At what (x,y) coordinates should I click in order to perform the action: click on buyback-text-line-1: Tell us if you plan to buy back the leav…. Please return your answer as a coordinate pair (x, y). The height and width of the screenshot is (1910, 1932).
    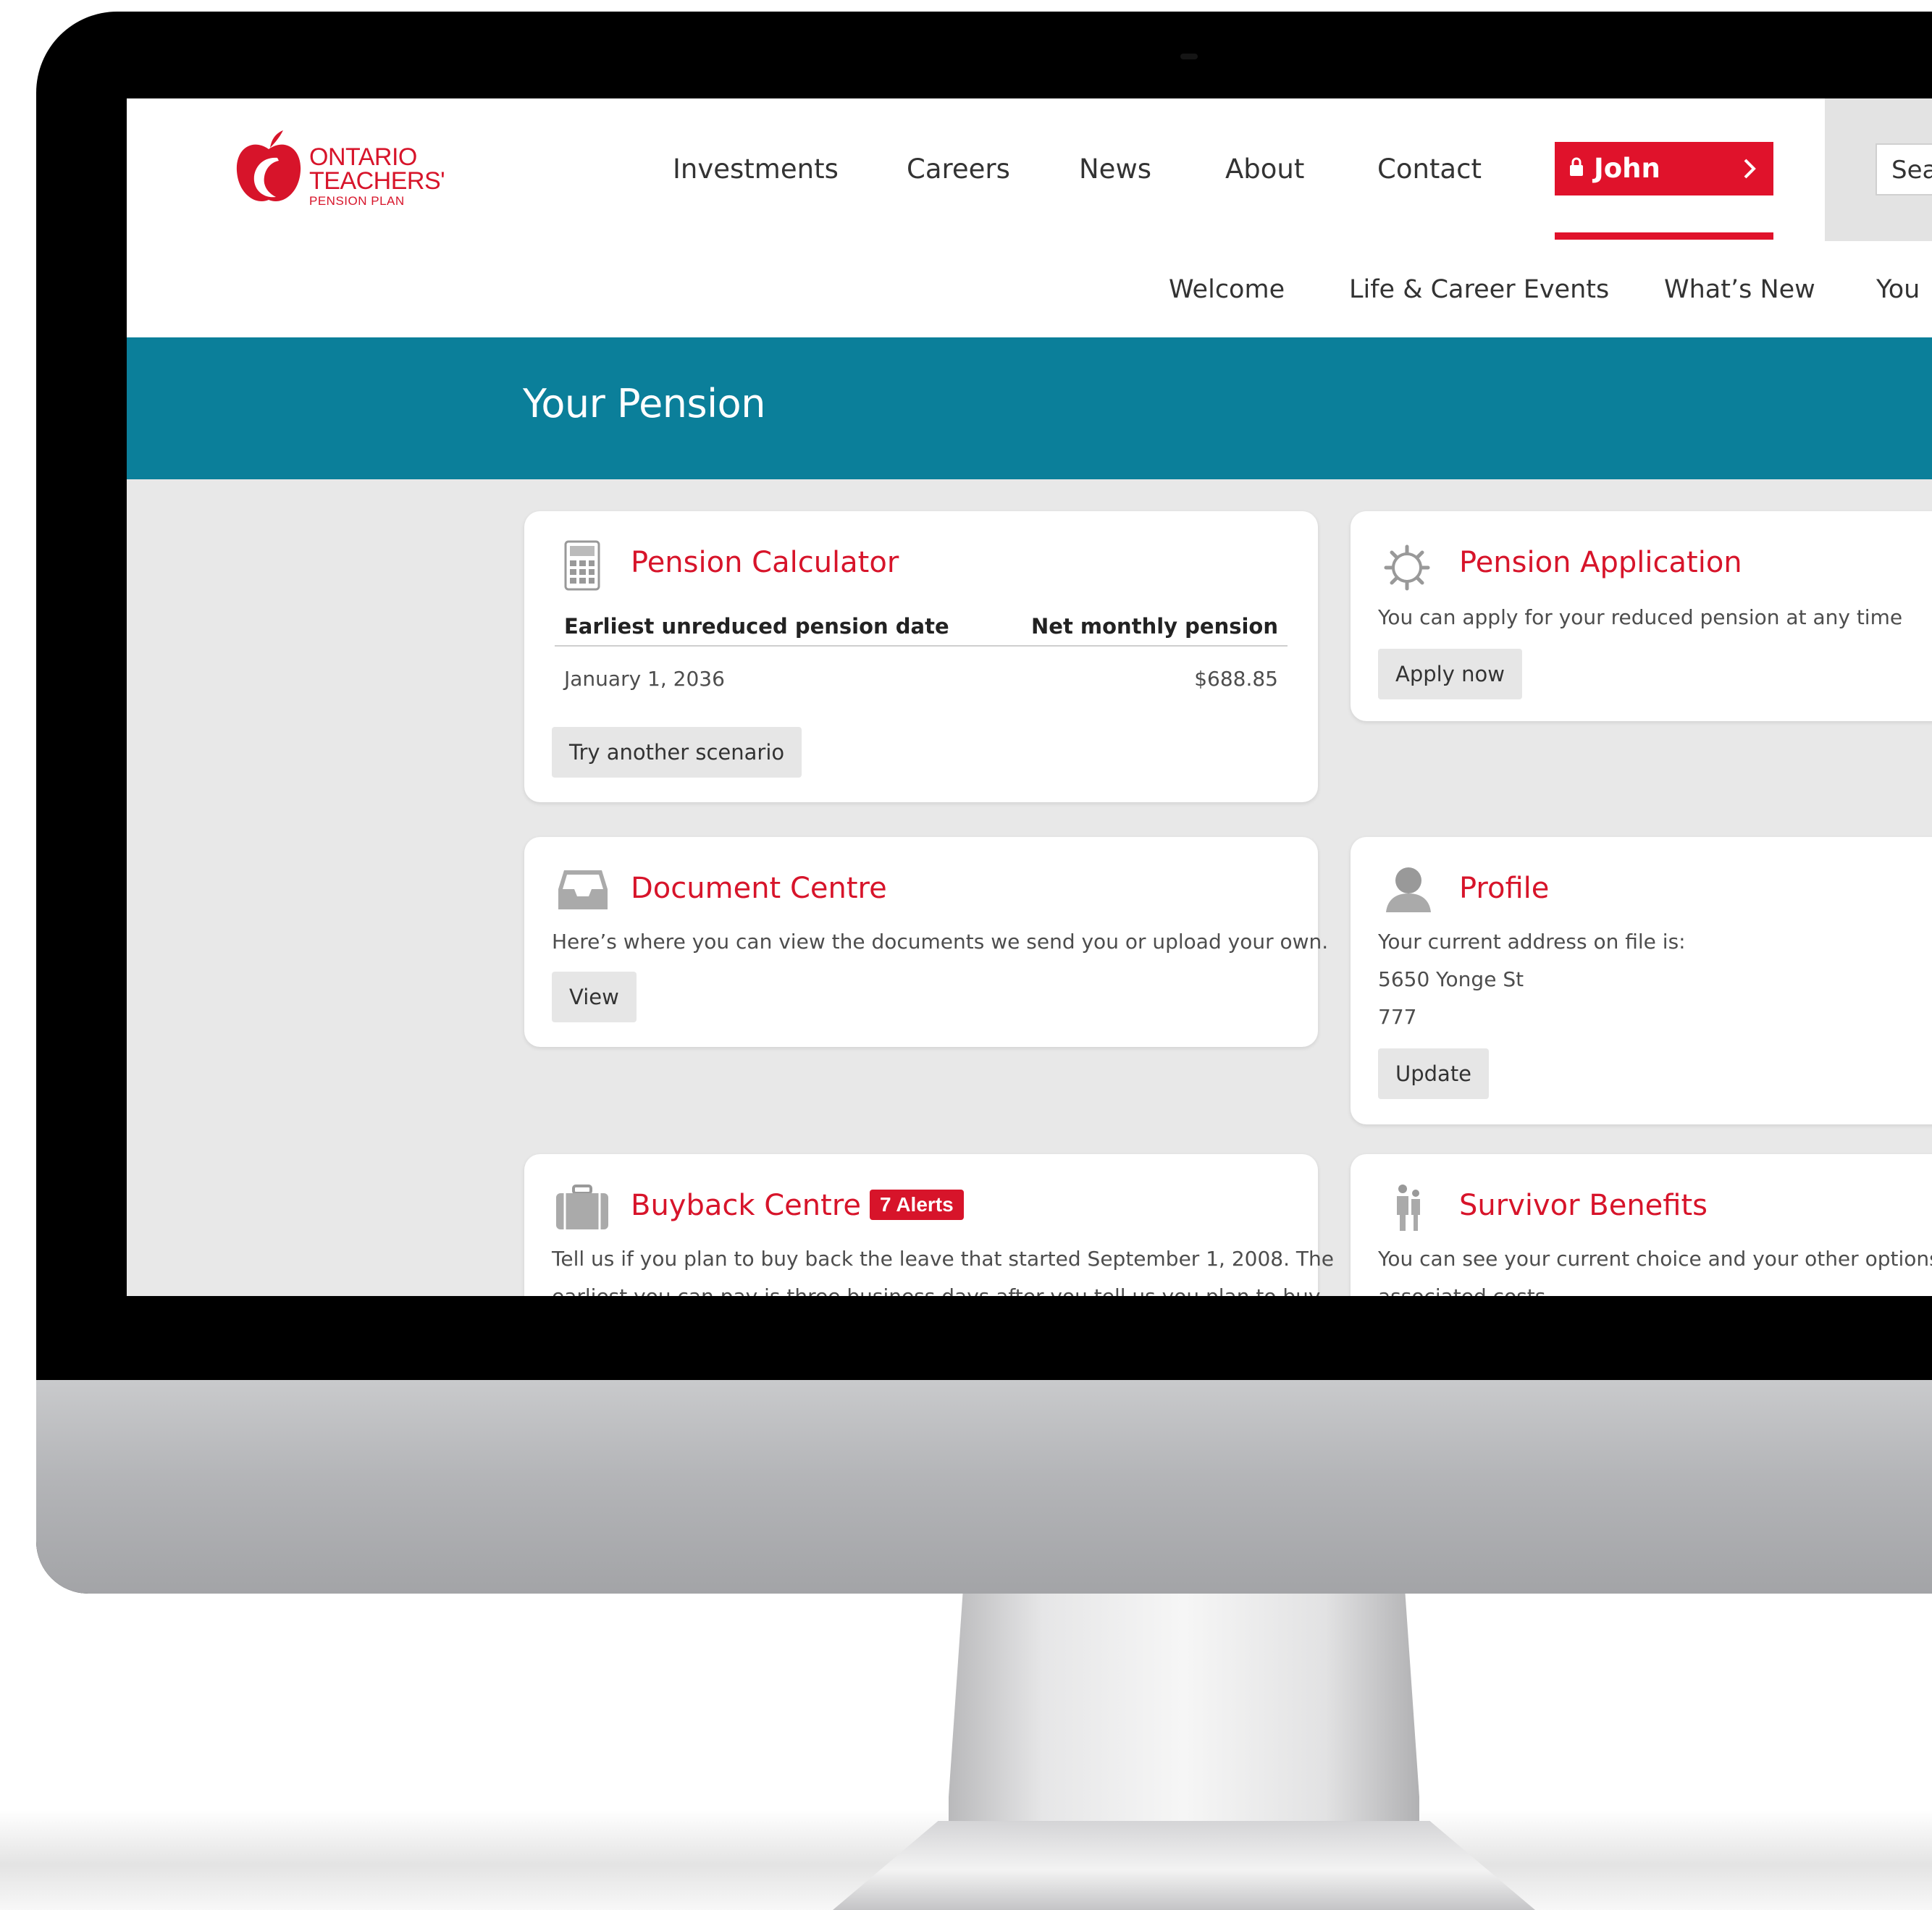
    Looking at the image, I should click on (943, 1259).